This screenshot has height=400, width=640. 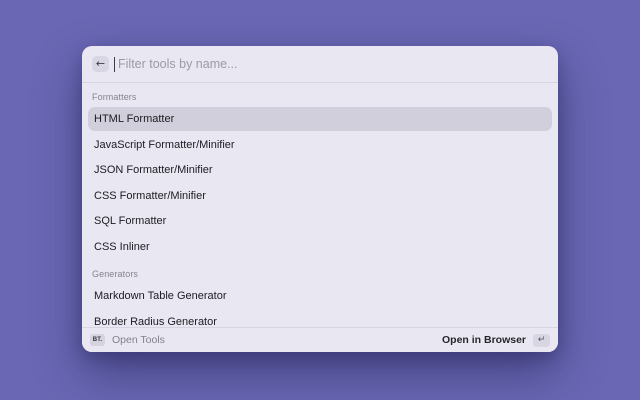 I want to click on app-name-label: Open Tools, so click(x=138, y=340).